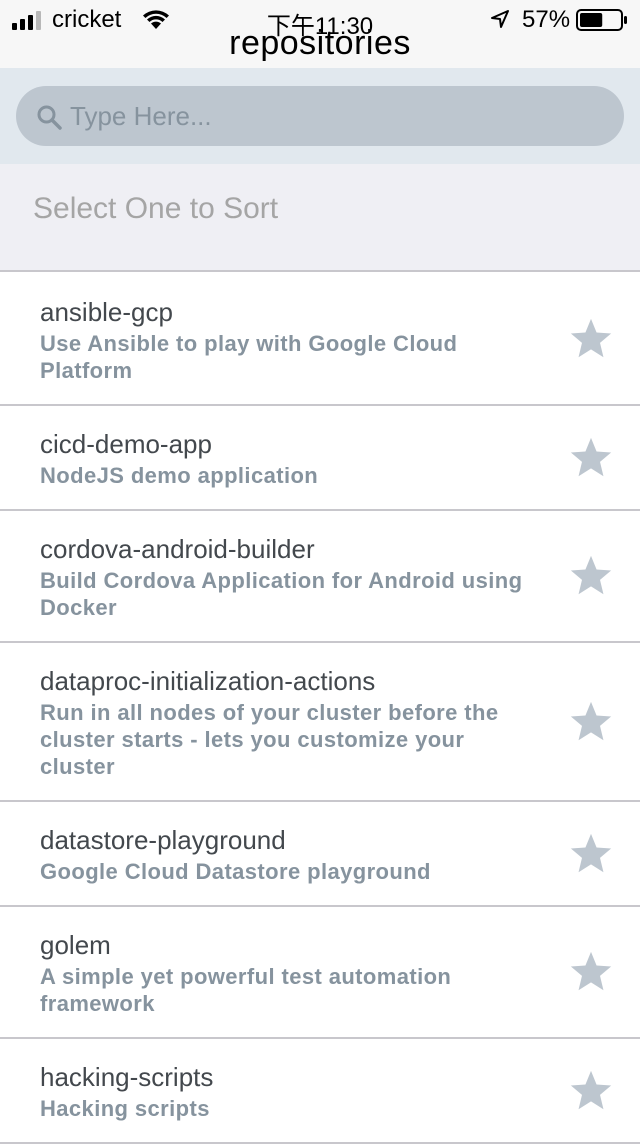  I want to click on repository-name: golem, so click(75, 945).